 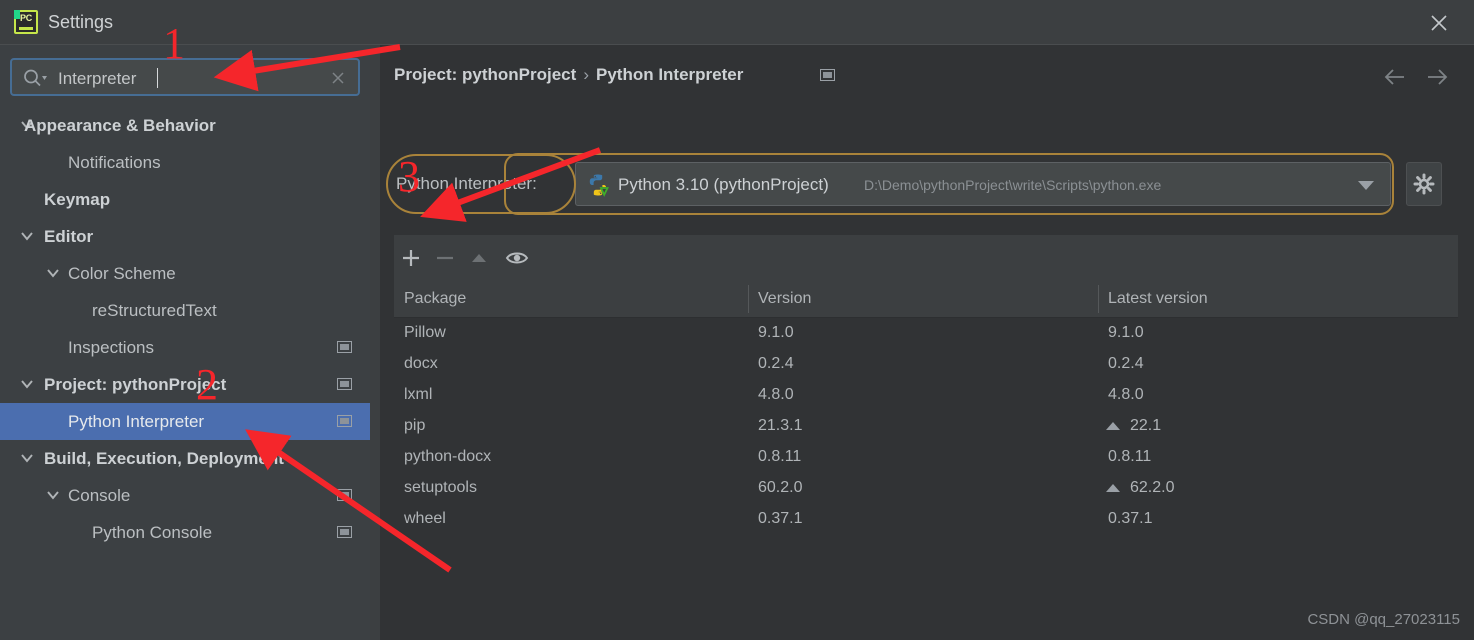 I want to click on sidebar-item-label: Notifications, so click(x=114, y=162).